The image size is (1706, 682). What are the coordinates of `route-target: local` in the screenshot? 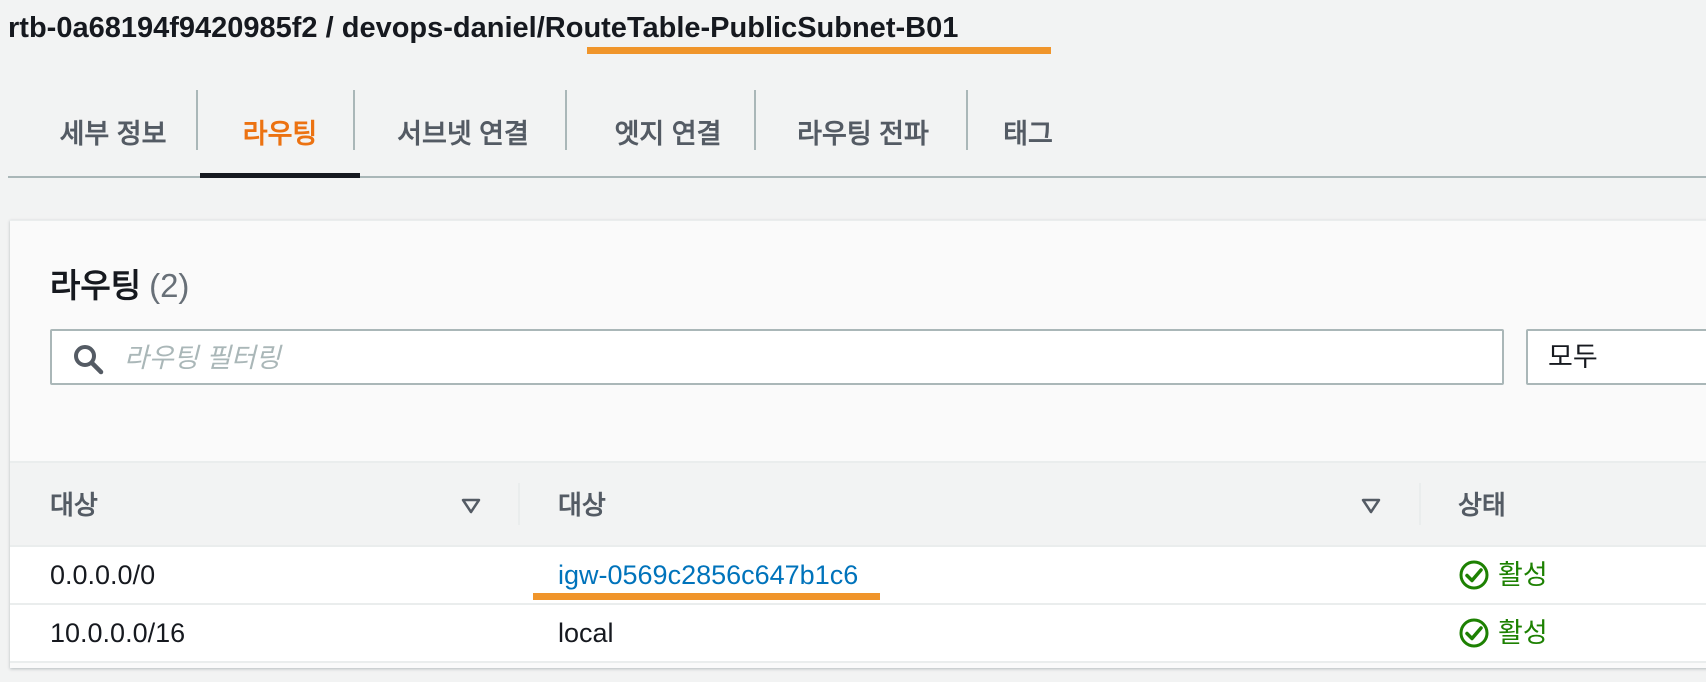 It's located at (586, 633).